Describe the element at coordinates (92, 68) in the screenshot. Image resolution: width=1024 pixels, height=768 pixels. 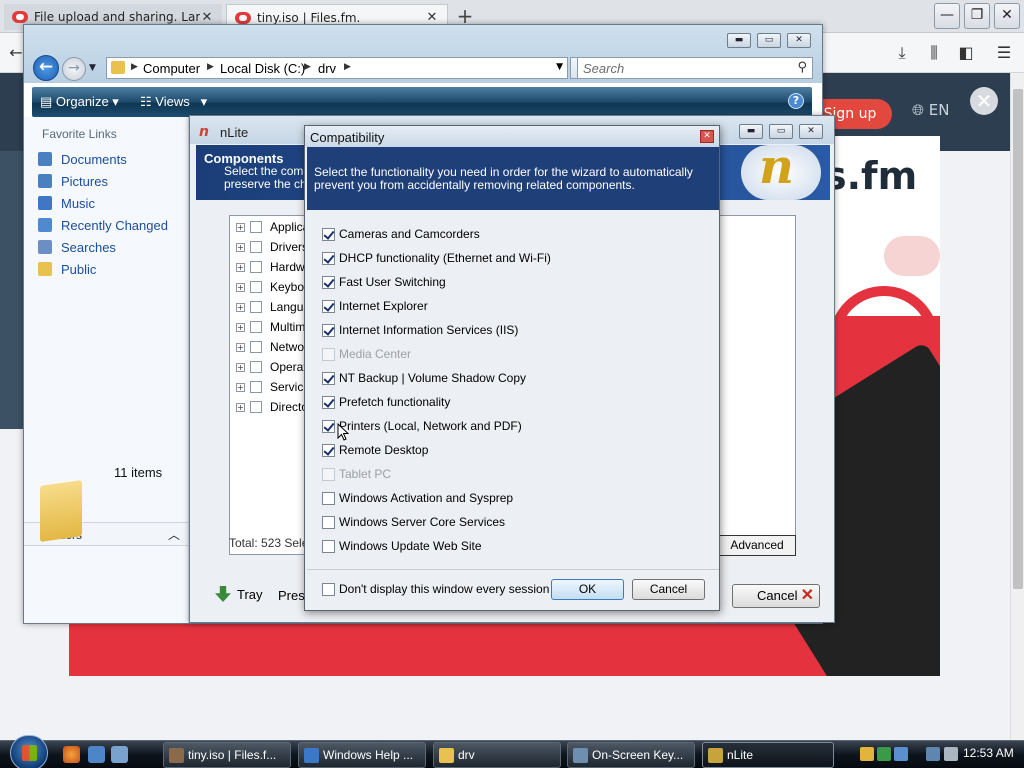
I see `recent-pages-dropdown: ▼` at that location.